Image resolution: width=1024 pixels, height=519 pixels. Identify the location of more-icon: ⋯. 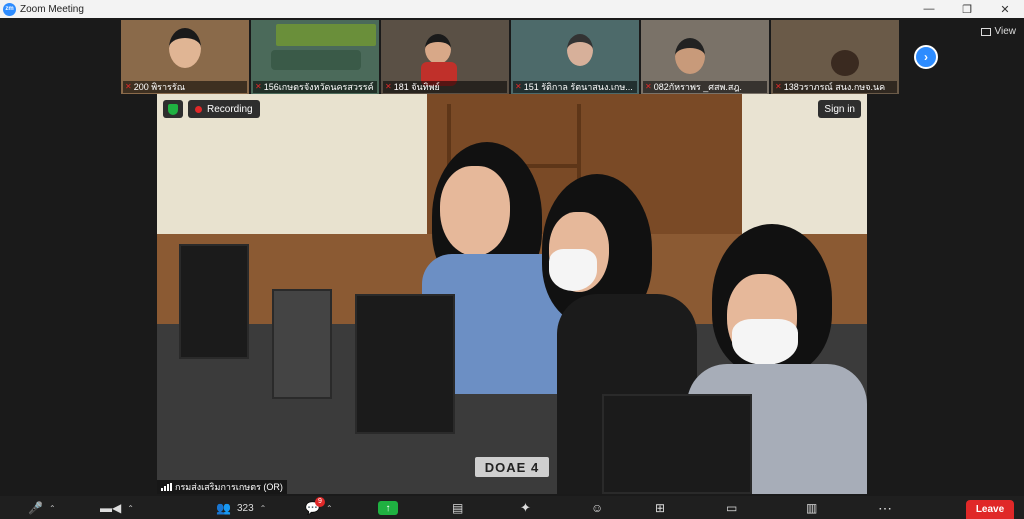
(885, 507).